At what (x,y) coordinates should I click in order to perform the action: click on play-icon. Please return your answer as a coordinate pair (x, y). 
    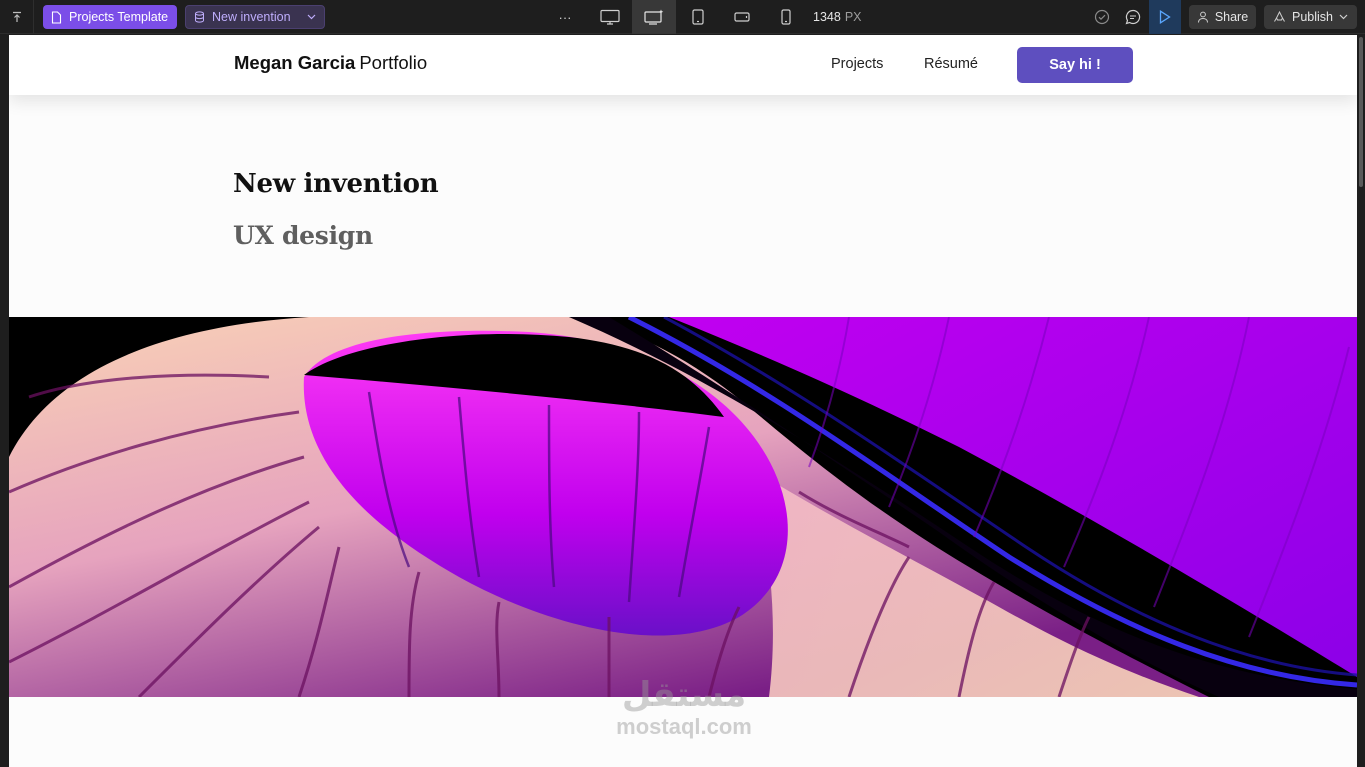
    Looking at the image, I should click on (1165, 17).